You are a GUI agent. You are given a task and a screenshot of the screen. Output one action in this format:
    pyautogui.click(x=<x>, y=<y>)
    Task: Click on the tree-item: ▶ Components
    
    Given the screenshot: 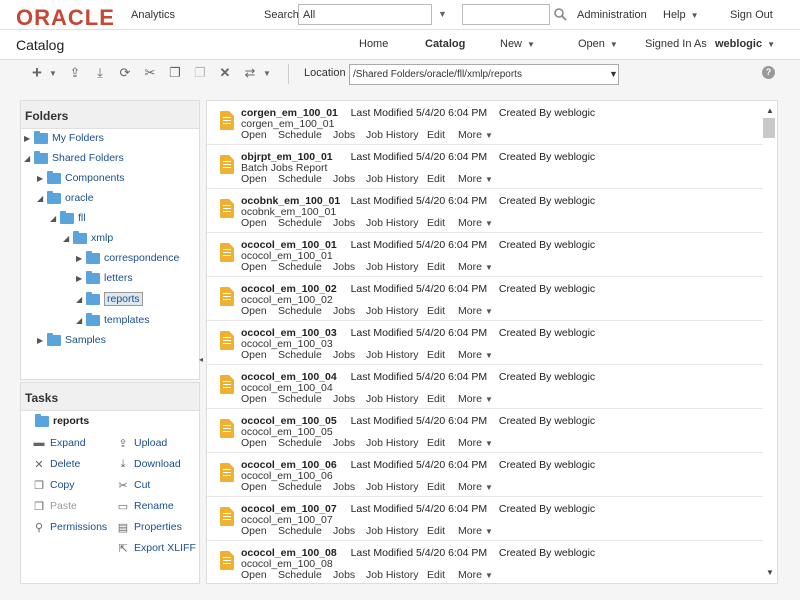 What is the action you would take?
    pyautogui.click(x=81, y=178)
    